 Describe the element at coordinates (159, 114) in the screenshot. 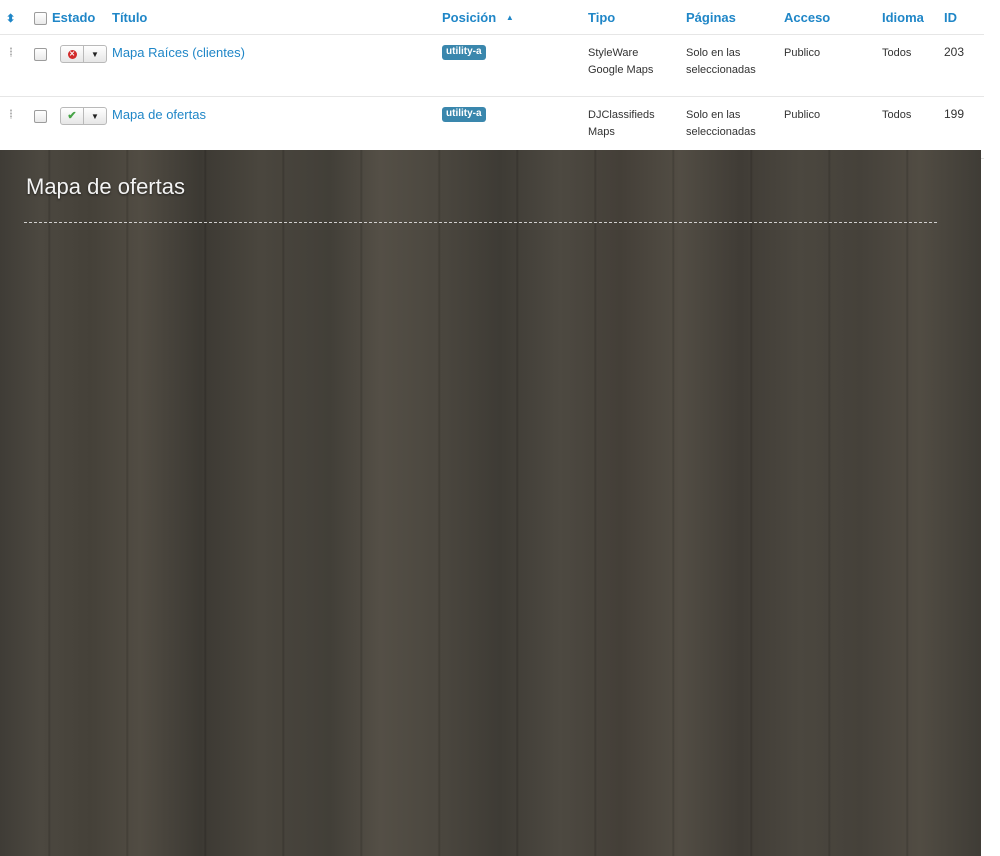

I see `module-title-link: Mapa de ofertas` at that location.